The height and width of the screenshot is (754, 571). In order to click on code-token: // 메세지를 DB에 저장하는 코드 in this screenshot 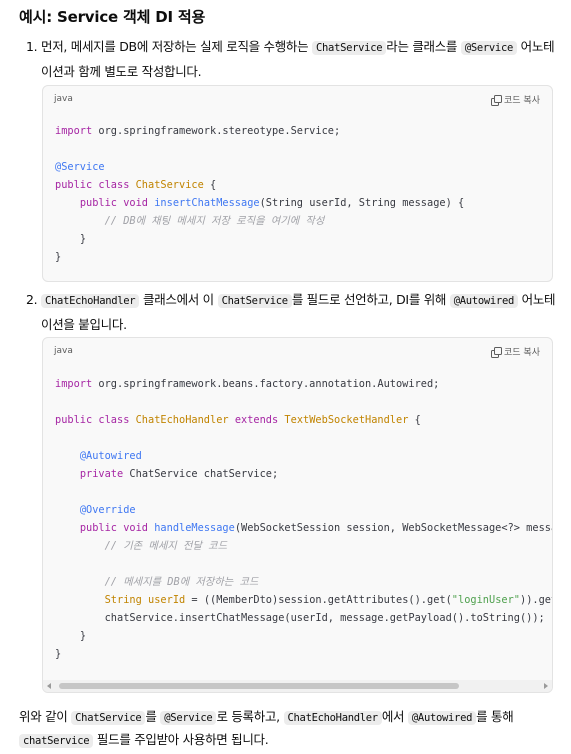, I will do `click(181, 582)`.